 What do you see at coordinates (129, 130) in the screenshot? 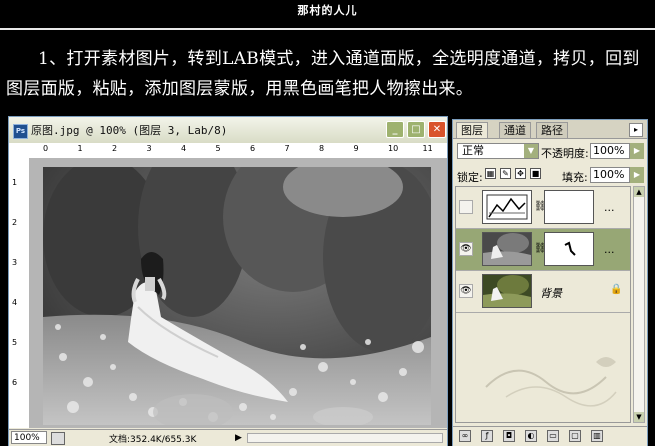
I see `document-title: 原图.jpg @ 100% (图层 3, Lab/8)` at bounding box center [129, 130].